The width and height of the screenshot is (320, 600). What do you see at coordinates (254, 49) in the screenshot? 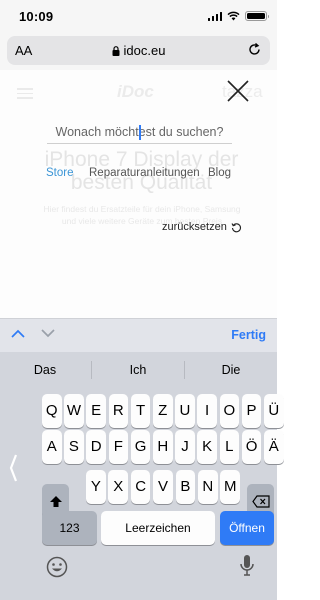
I see `reload-icon` at bounding box center [254, 49].